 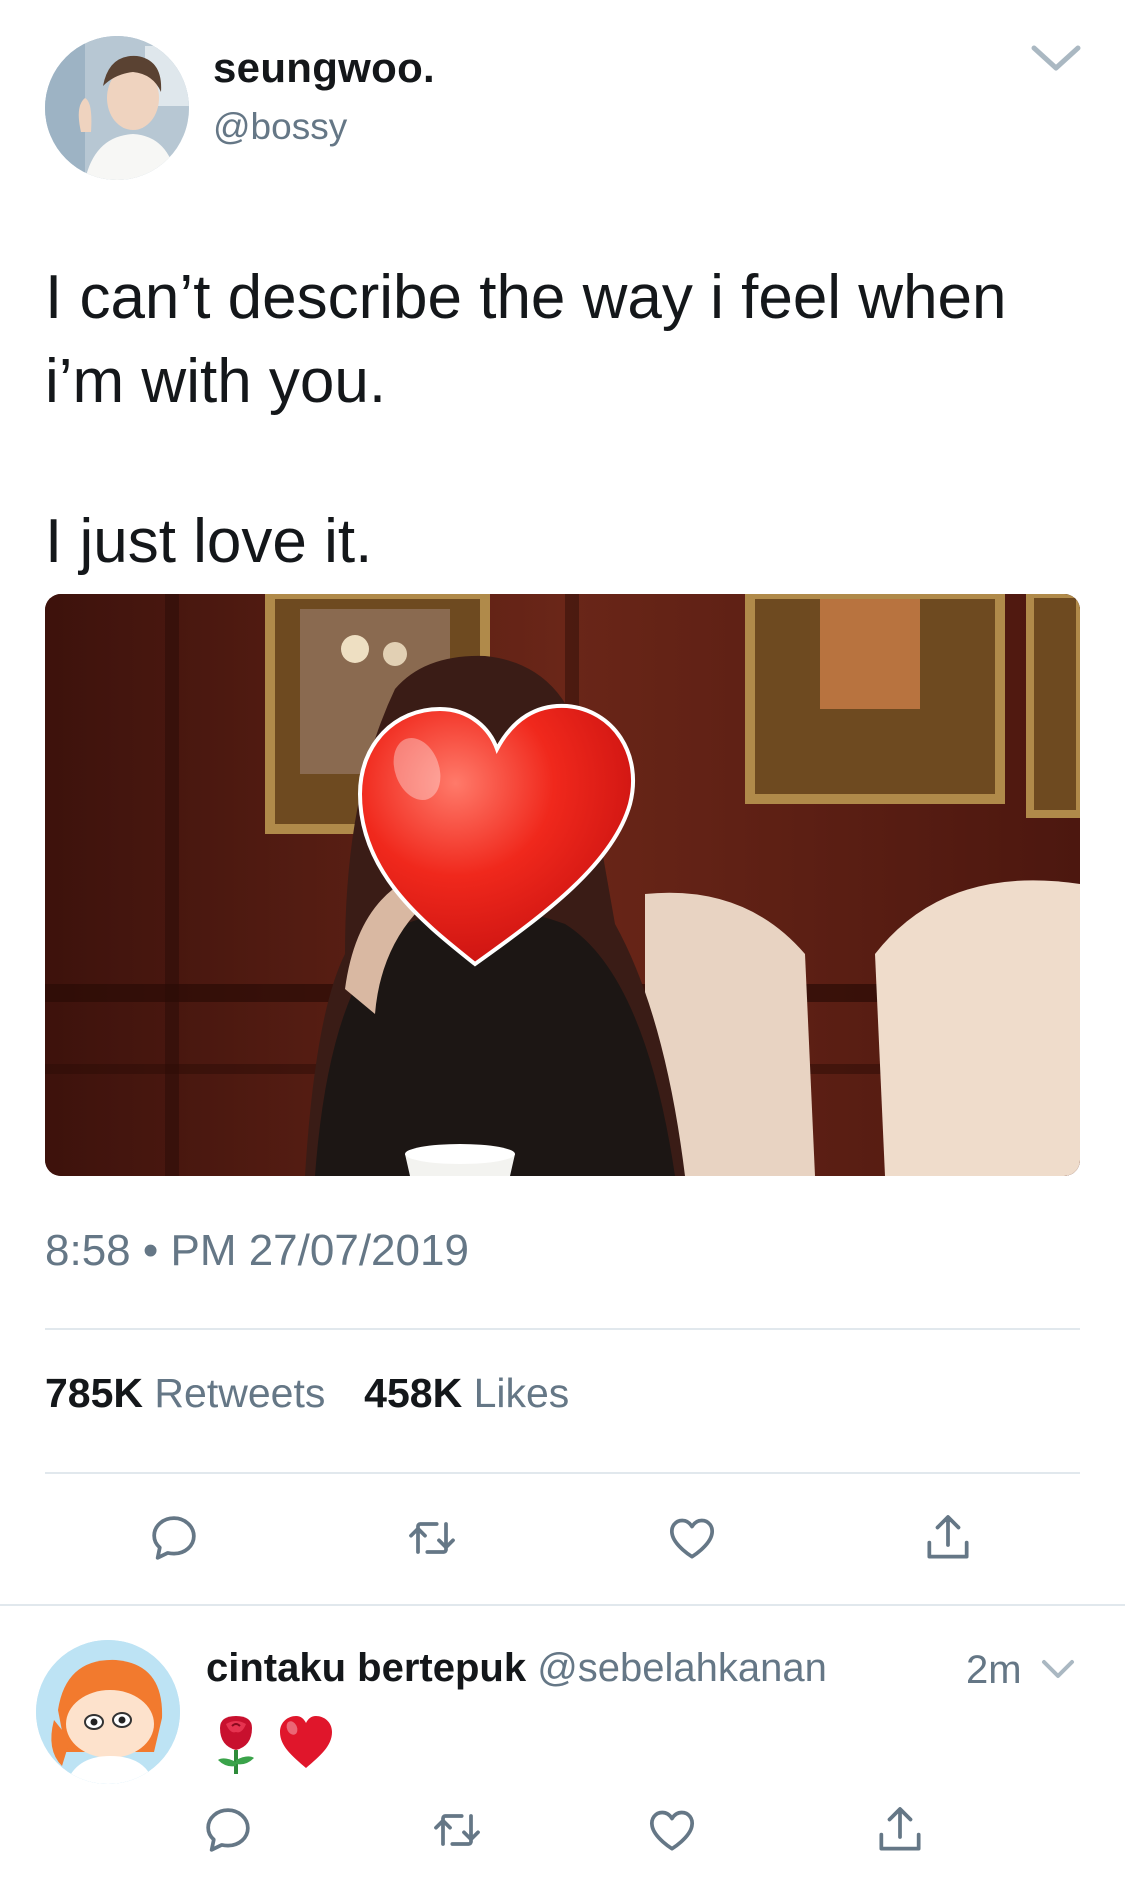 What do you see at coordinates (94, 1393) in the screenshot?
I see `retweets-count: 785K` at bounding box center [94, 1393].